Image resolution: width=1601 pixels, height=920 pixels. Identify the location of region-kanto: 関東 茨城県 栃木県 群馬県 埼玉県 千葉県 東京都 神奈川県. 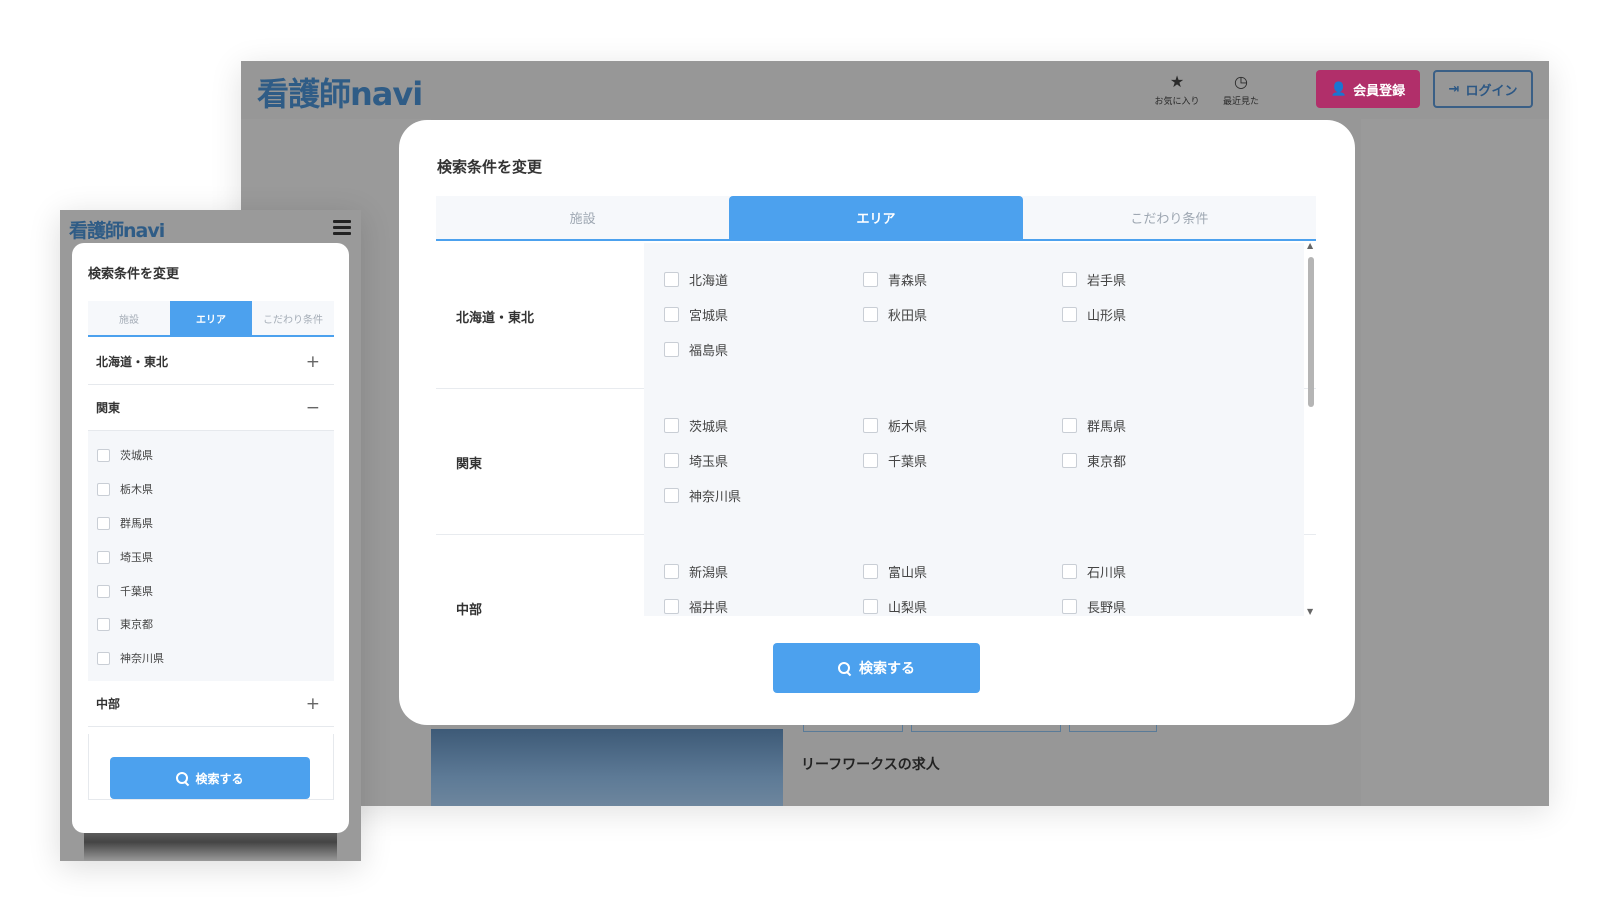
(876, 462).